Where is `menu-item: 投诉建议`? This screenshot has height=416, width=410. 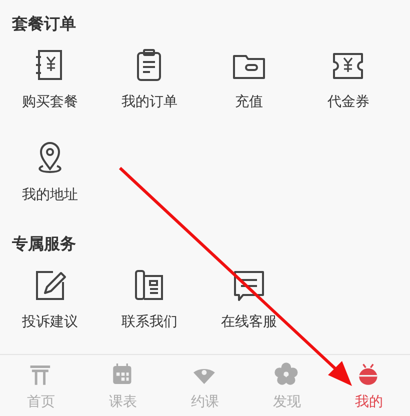
menu-item: 投诉建议 is located at coordinates (50, 299).